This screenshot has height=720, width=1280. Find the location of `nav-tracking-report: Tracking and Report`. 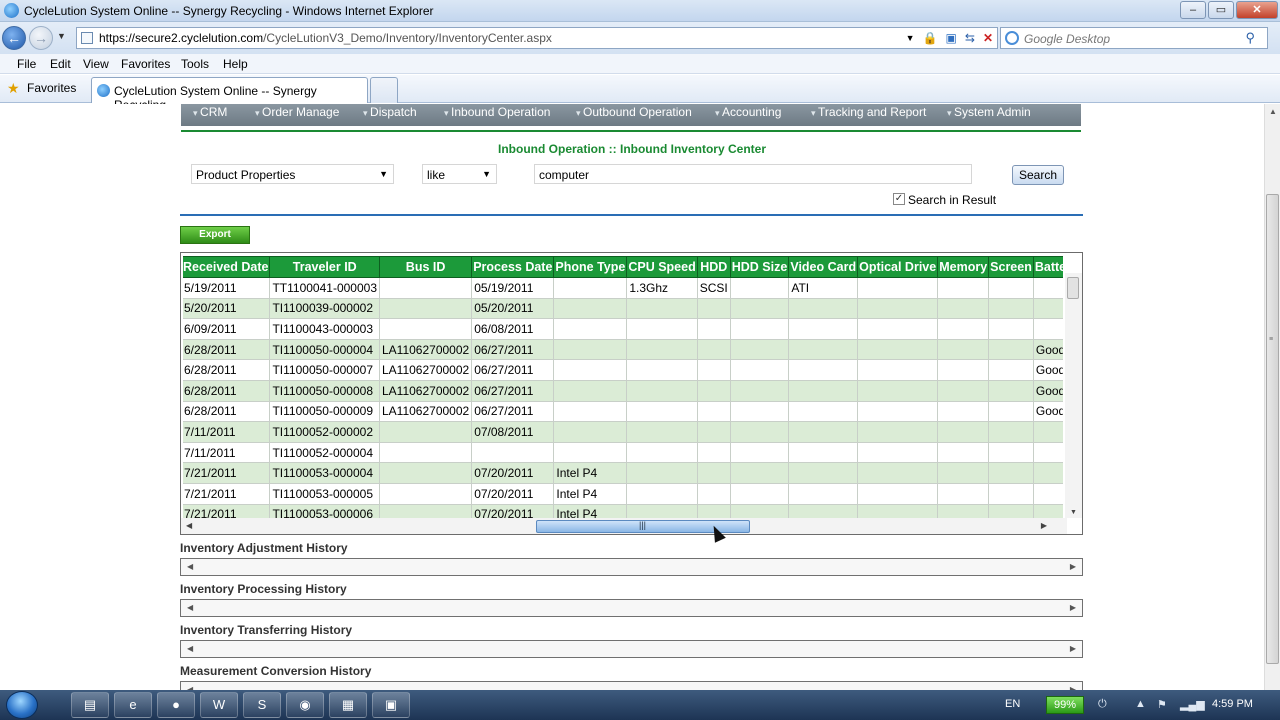

nav-tracking-report: Tracking and Report is located at coordinates (868, 112).